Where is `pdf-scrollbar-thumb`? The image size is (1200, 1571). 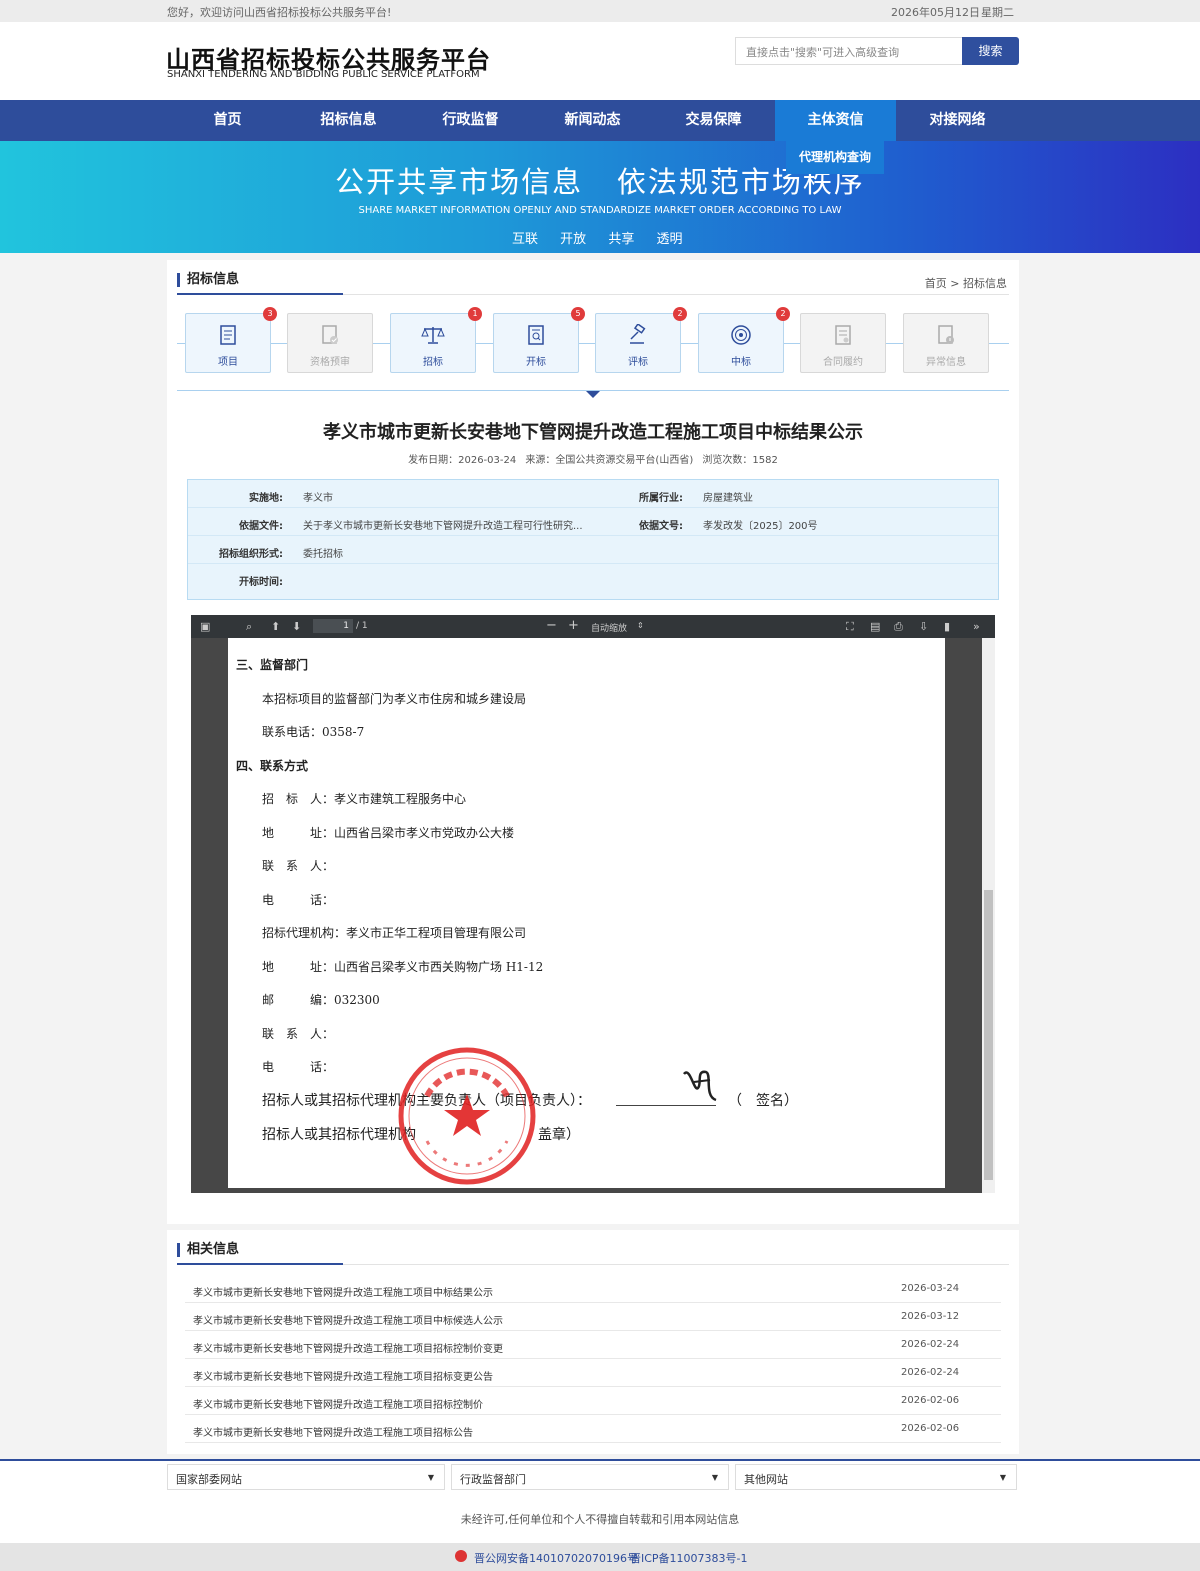
pdf-scrollbar-thumb is located at coordinates (988, 1035).